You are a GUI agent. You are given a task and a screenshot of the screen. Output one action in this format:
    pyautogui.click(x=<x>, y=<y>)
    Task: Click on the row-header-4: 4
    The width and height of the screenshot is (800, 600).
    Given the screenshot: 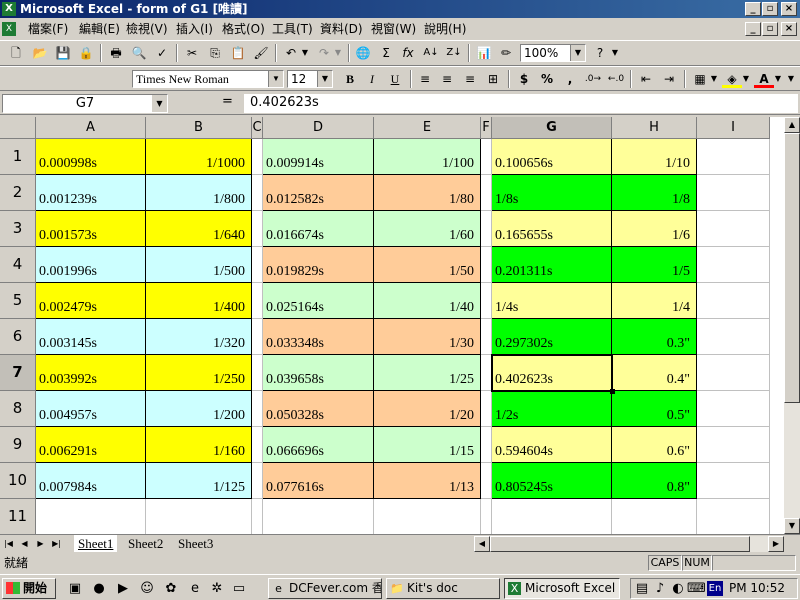 What is the action you would take?
    pyautogui.click(x=18, y=265)
    